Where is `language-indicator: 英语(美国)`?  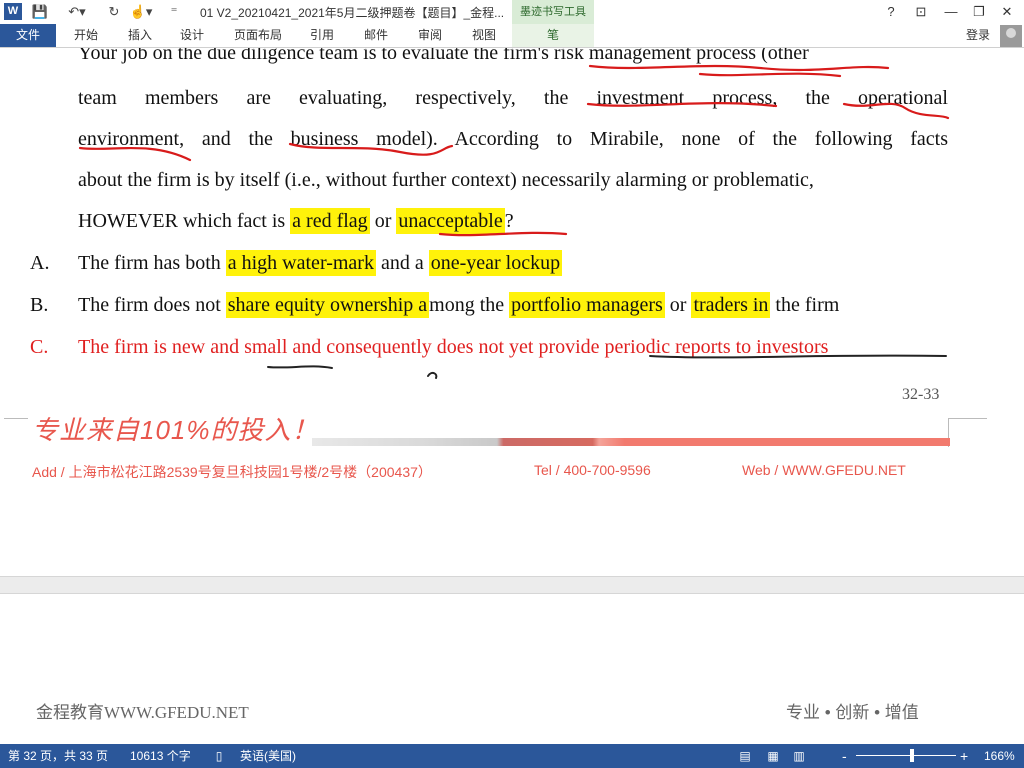 language-indicator: 英语(美国) is located at coordinates (268, 756).